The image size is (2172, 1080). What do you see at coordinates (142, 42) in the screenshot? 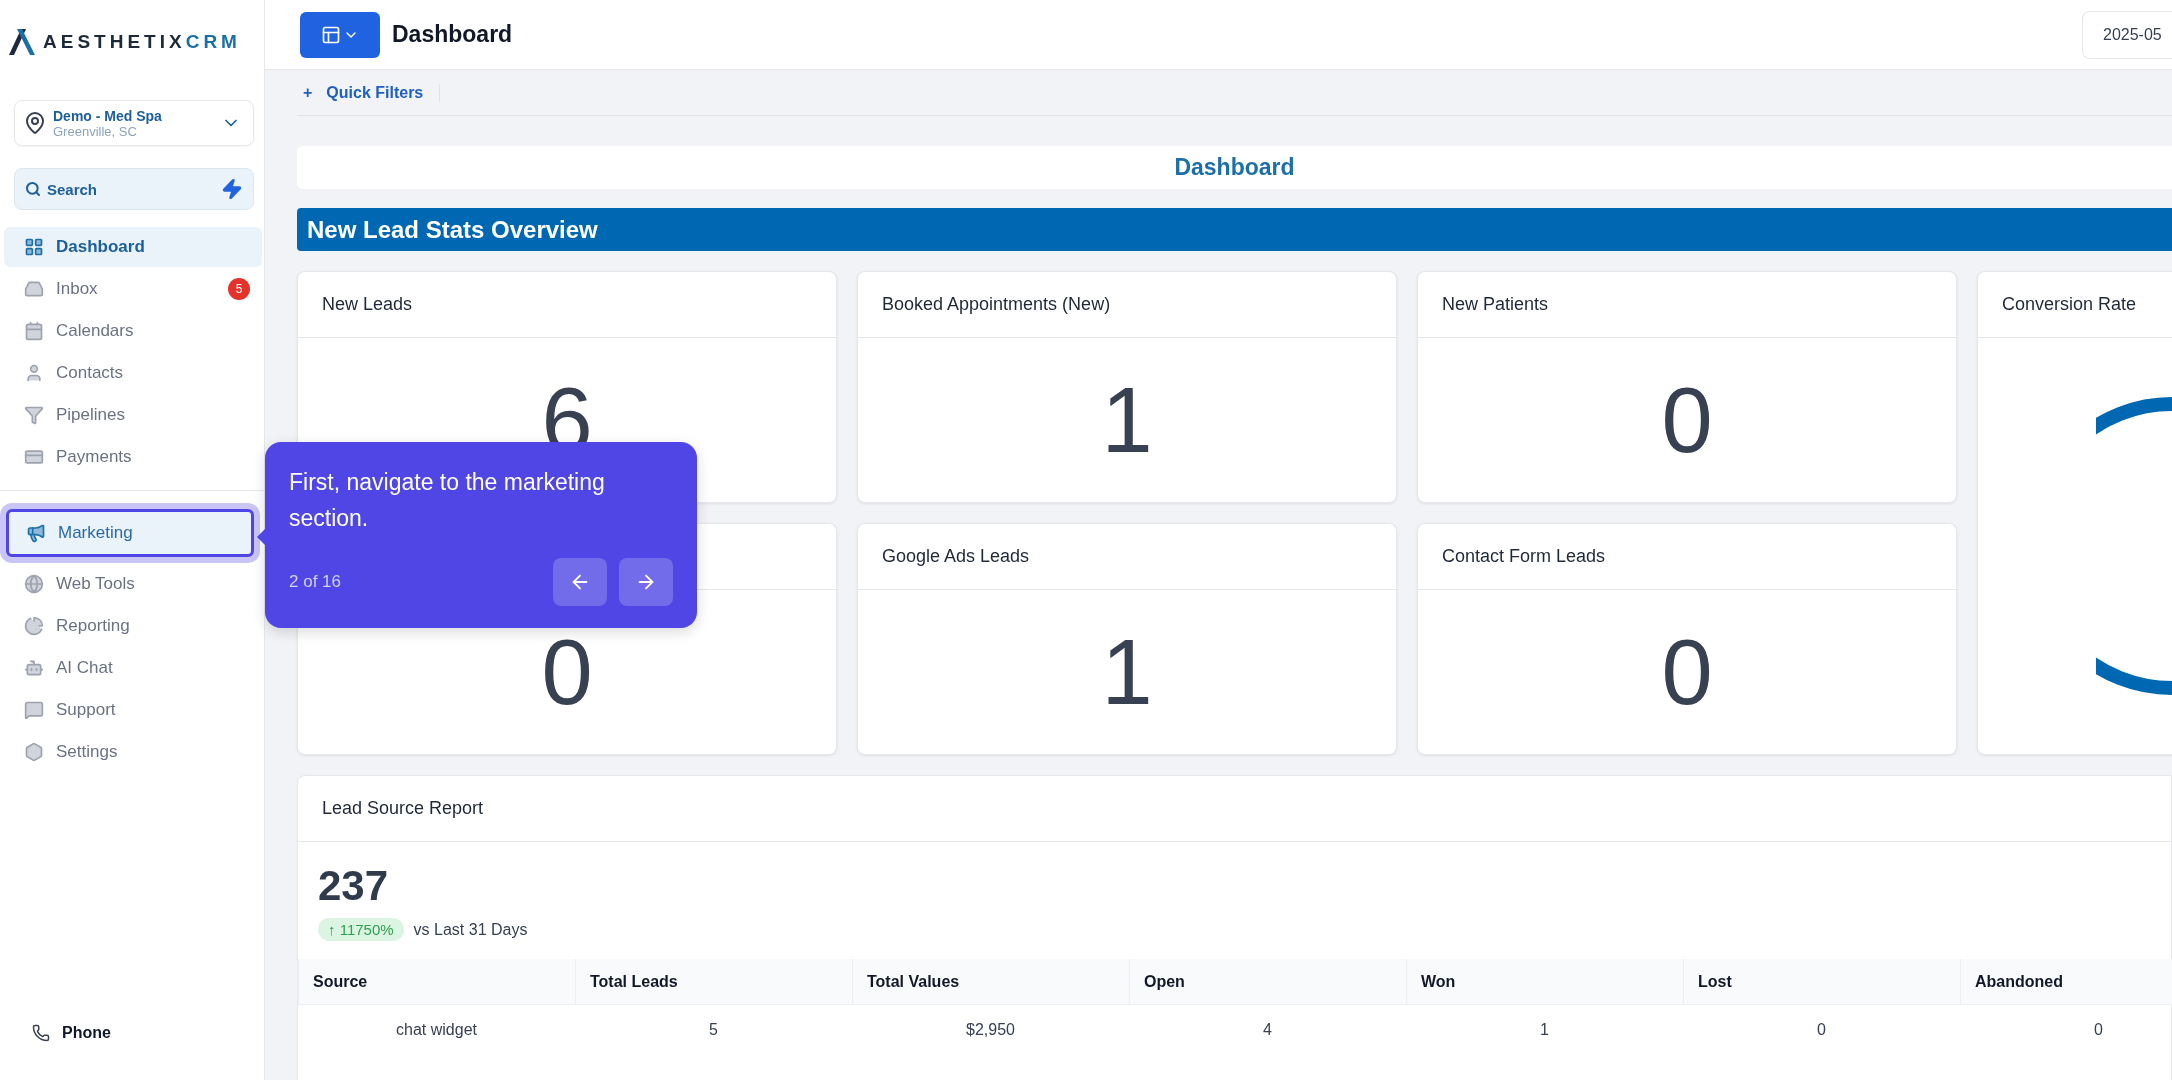
I see `logo-text: AESTHETIX CRM` at bounding box center [142, 42].